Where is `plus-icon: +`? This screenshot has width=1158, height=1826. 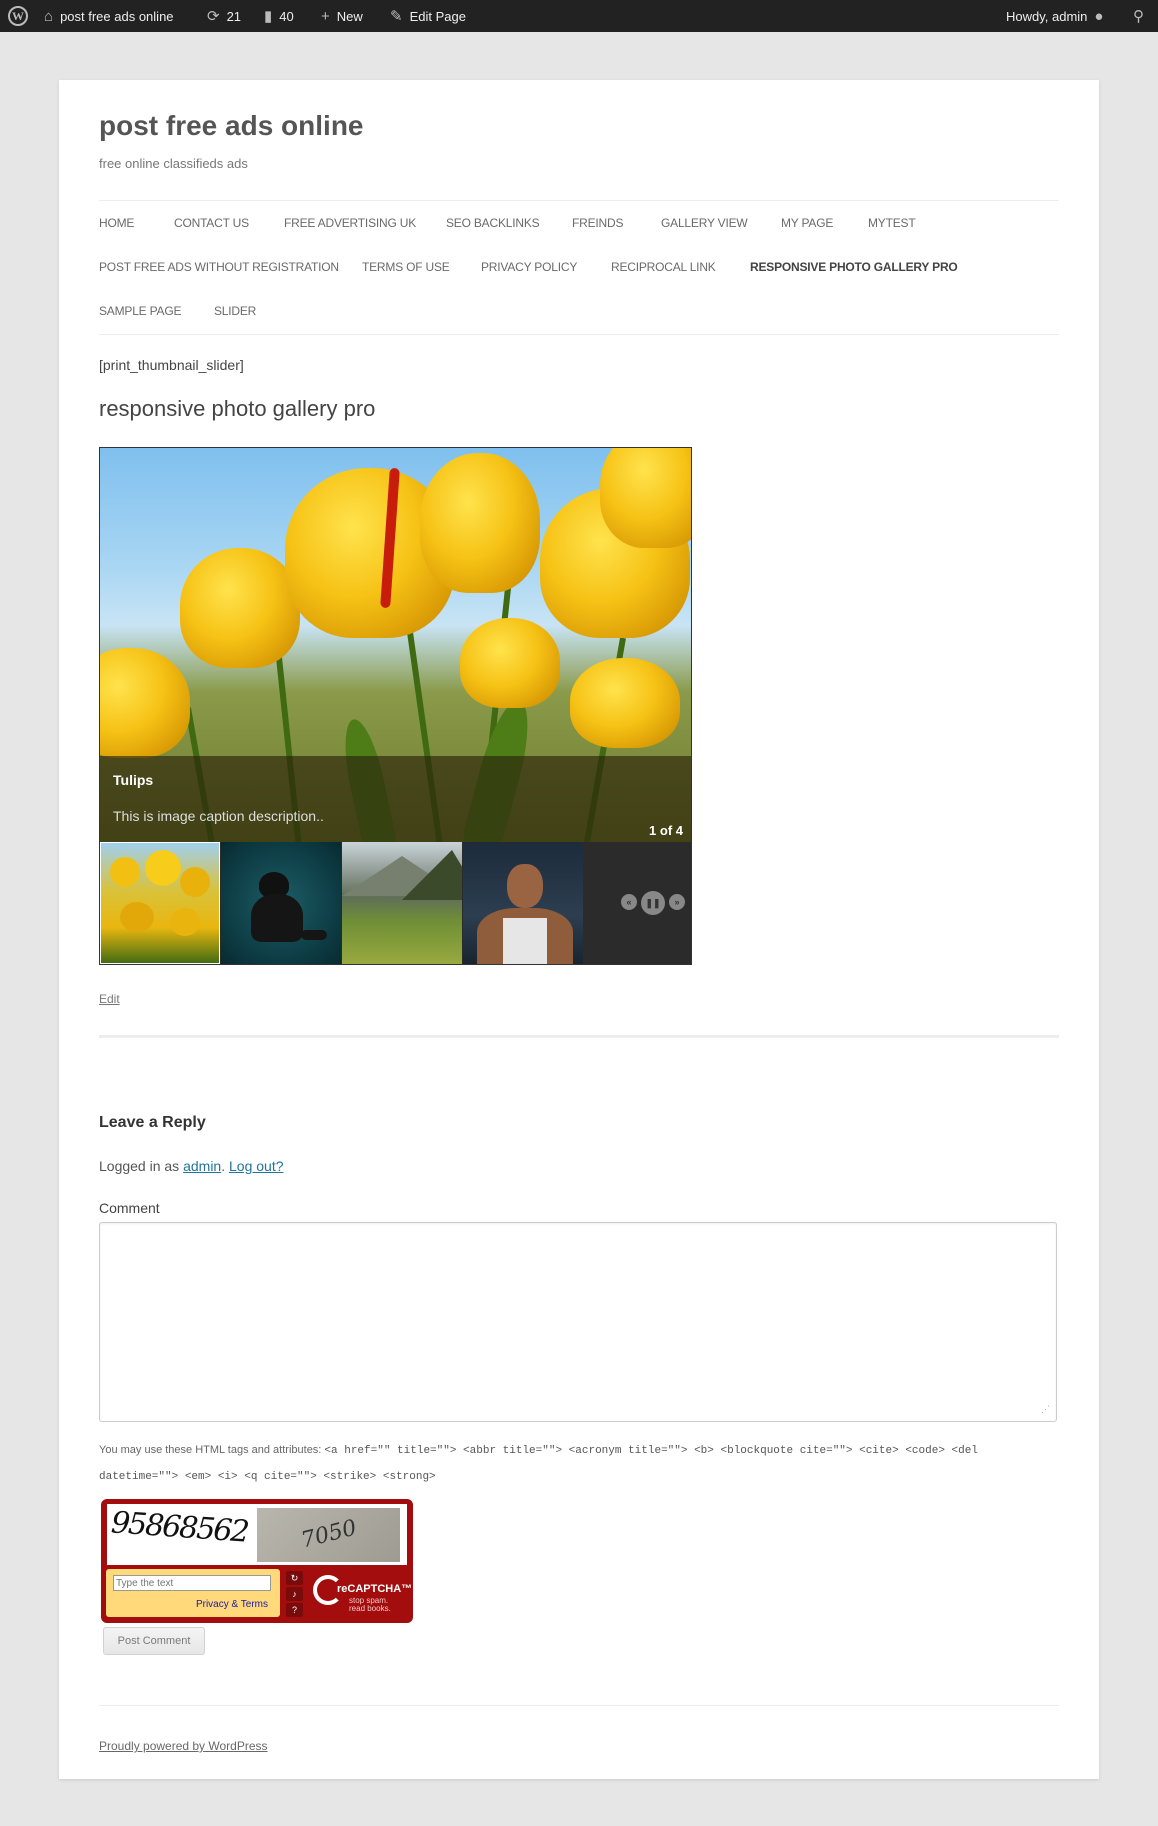
plus-icon: + is located at coordinates (325, 16).